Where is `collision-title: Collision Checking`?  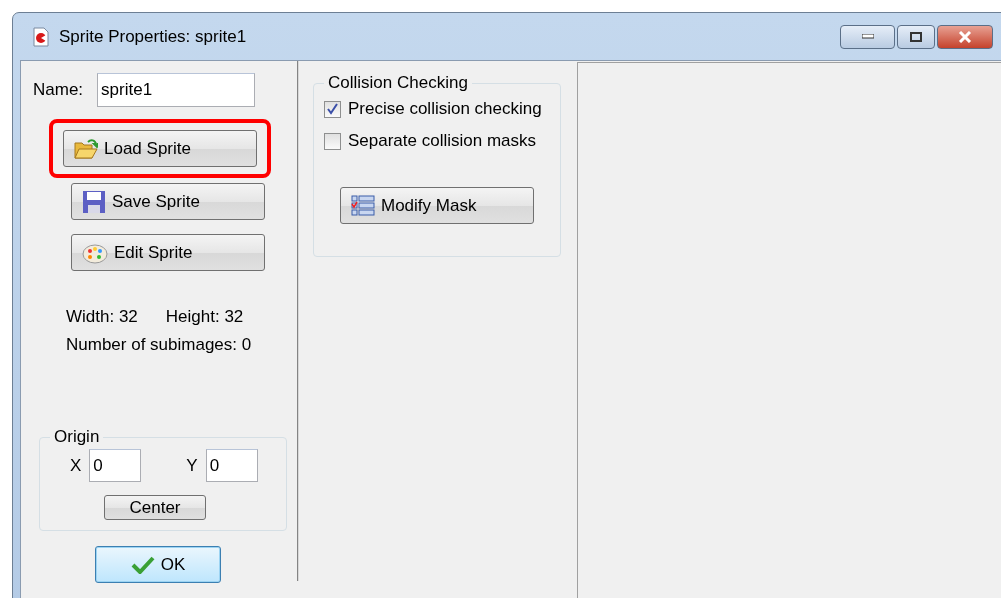
collision-title: Collision Checking is located at coordinates (398, 83).